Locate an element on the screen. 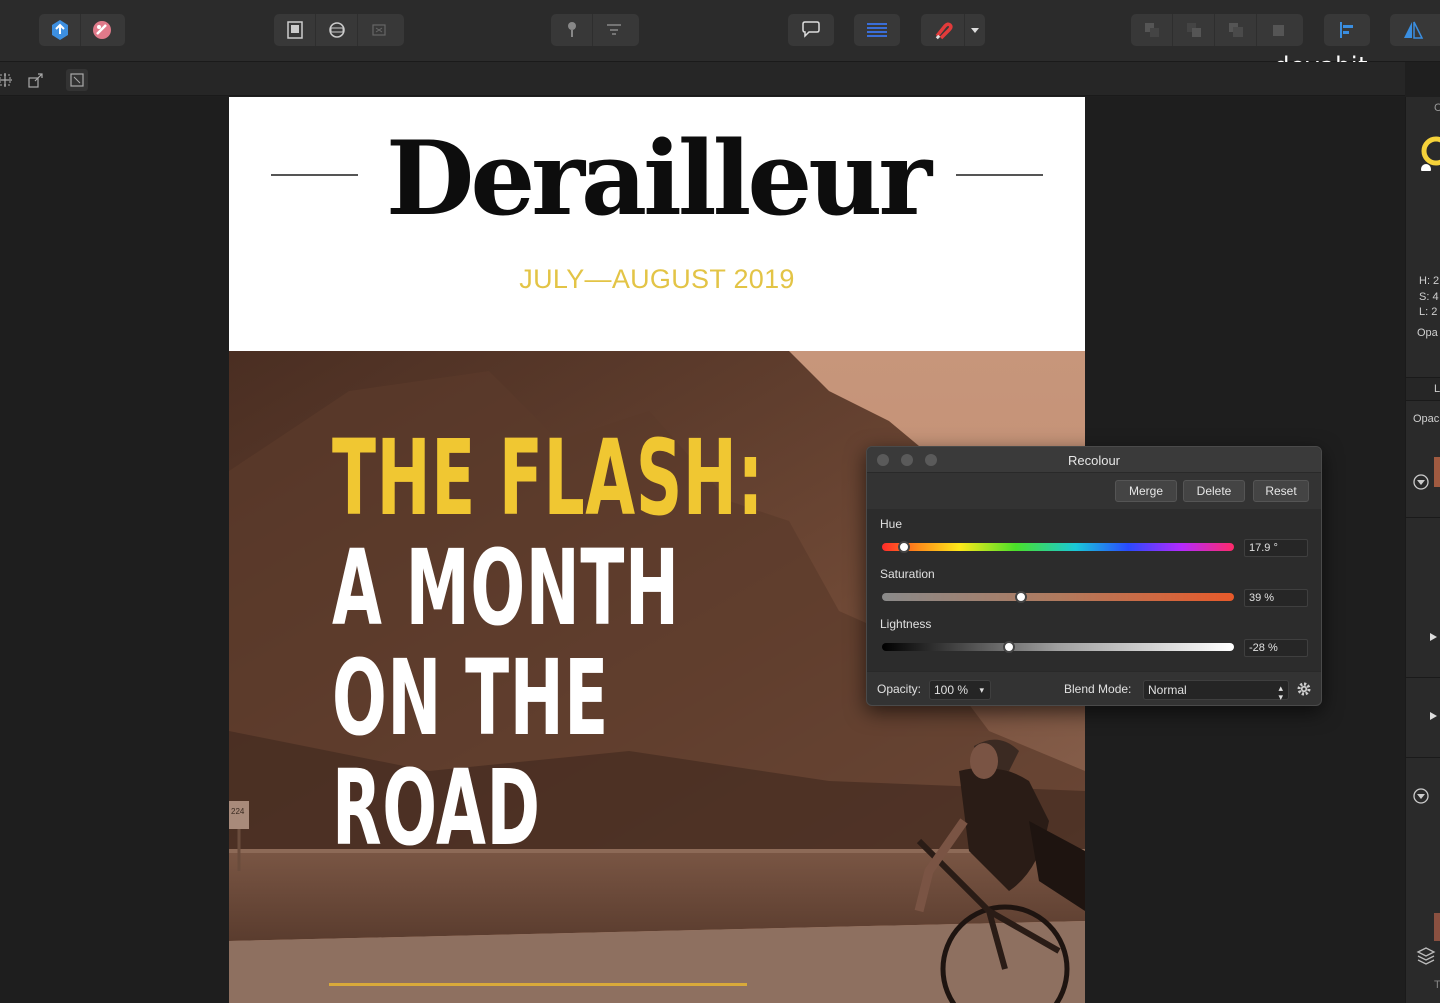 This screenshot has width=1440, height=1003. bleed-button is located at coordinates (337, 30).